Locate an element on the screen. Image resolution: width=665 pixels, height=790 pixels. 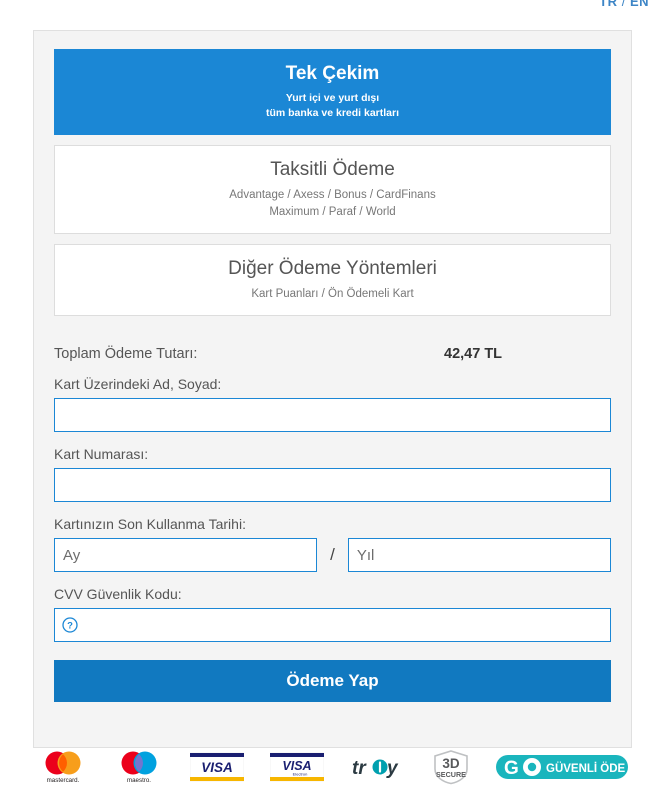
payment-method-subtitle-line2: Maximum / Paraf / World is located at coordinates (332, 212).